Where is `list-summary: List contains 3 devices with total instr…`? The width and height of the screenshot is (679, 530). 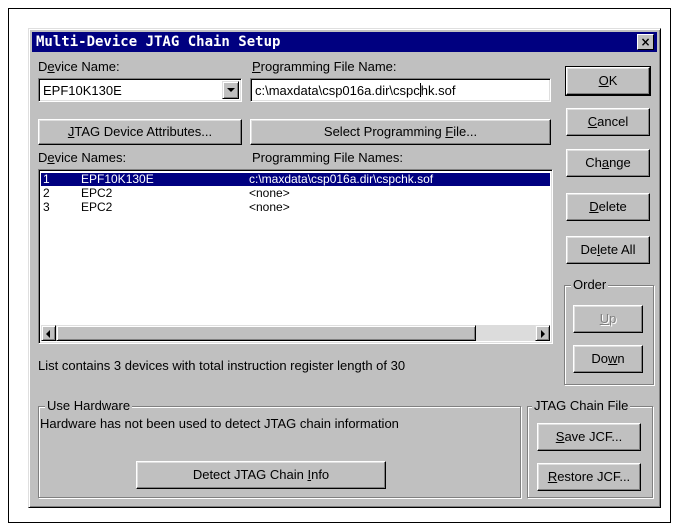 list-summary: List contains 3 devices with total instr… is located at coordinates (222, 365).